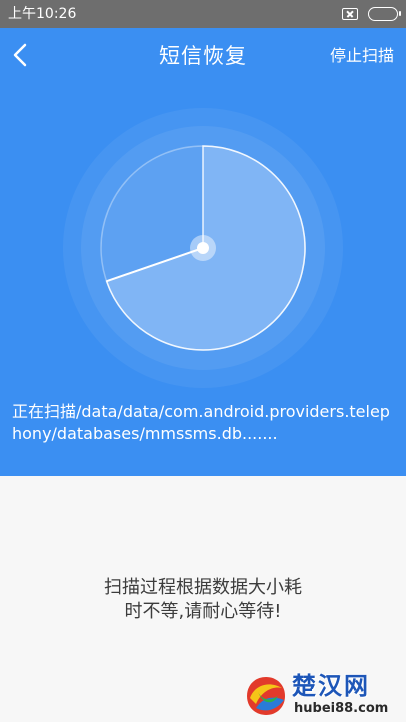  Describe the element at coordinates (362, 56) in the screenshot. I see `stop-scan-button: 停止扫描` at that location.